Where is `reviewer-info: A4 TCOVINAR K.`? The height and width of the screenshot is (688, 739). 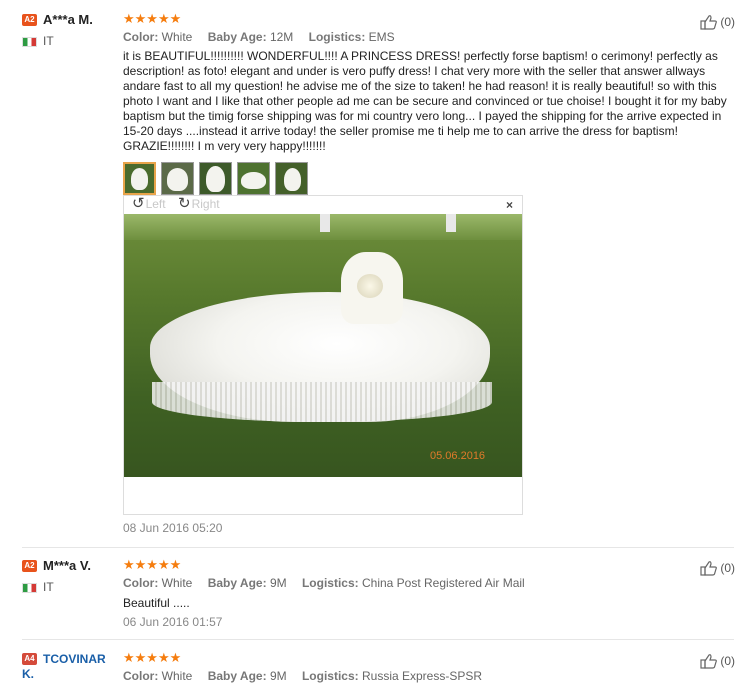 reviewer-info: A4 TCOVINAR K. is located at coordinates (72, 666).